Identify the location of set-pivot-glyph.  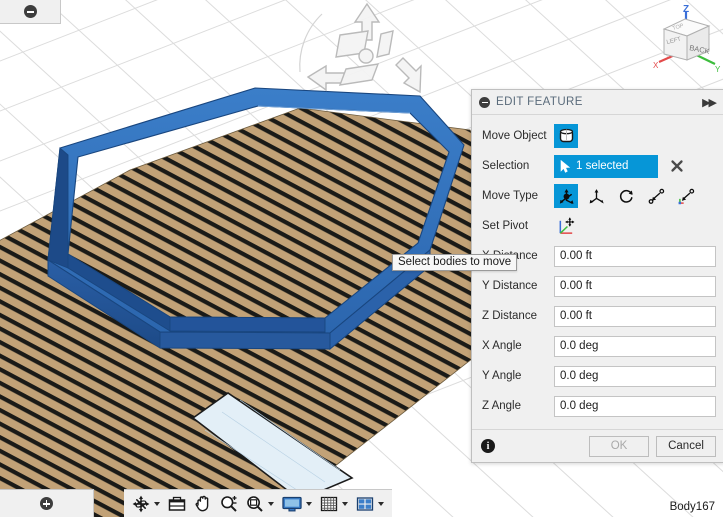
(566, 225).